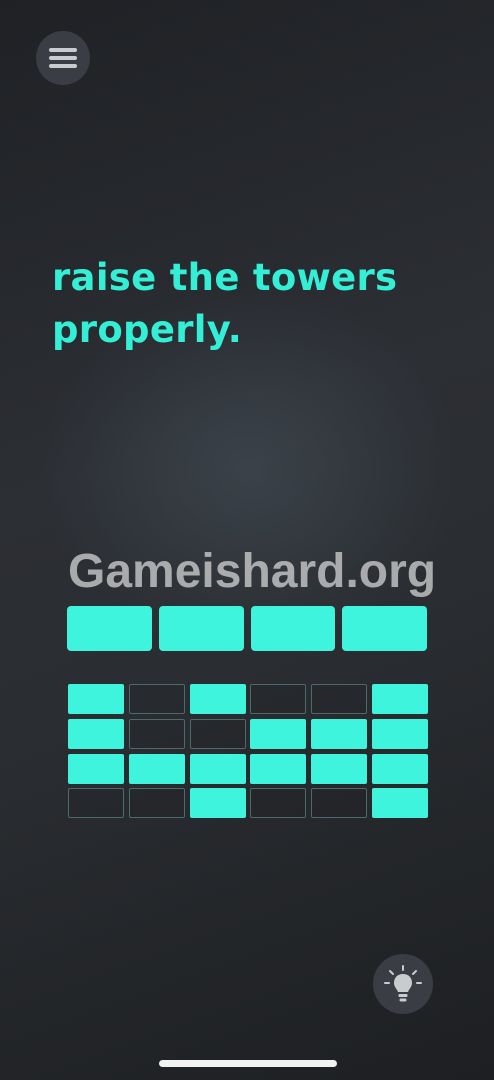  What do you see at coordinates (252, 571) in the screenshot?
I see `watermark-text: Gameishard.org` at bounding box center [252, 571].